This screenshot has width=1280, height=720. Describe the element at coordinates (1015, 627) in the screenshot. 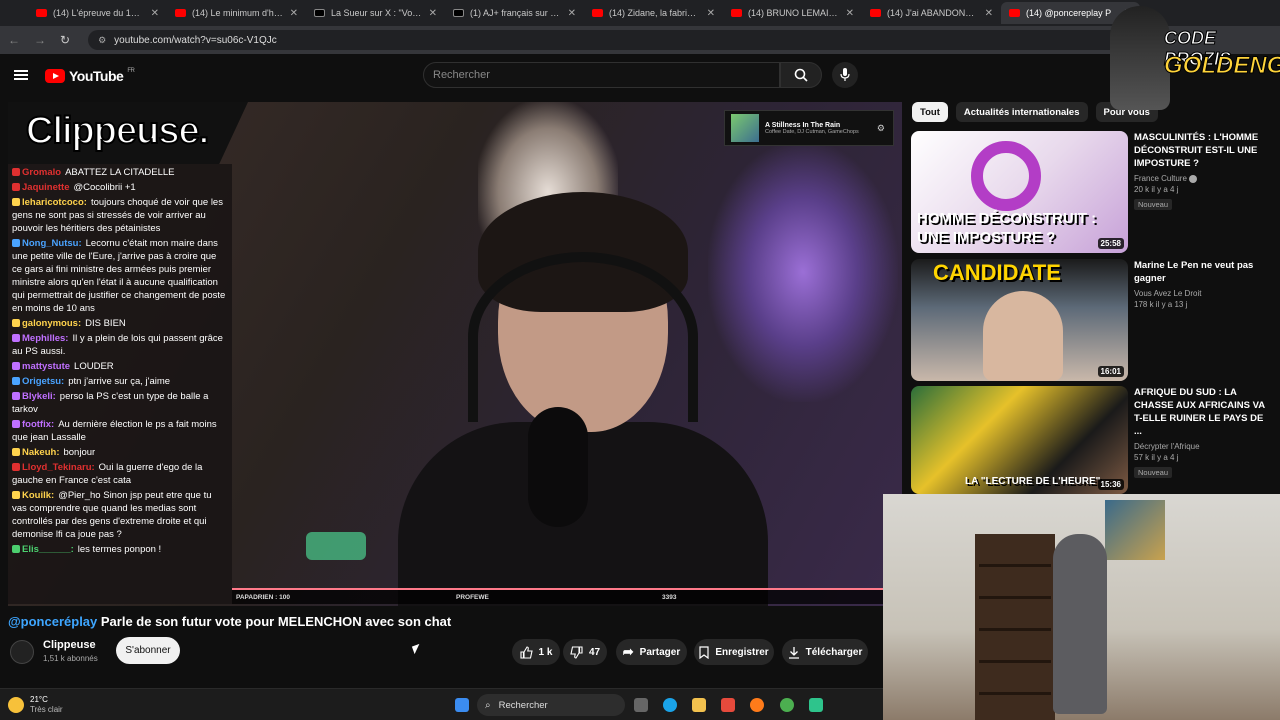

I see `bookshelf` at that location.